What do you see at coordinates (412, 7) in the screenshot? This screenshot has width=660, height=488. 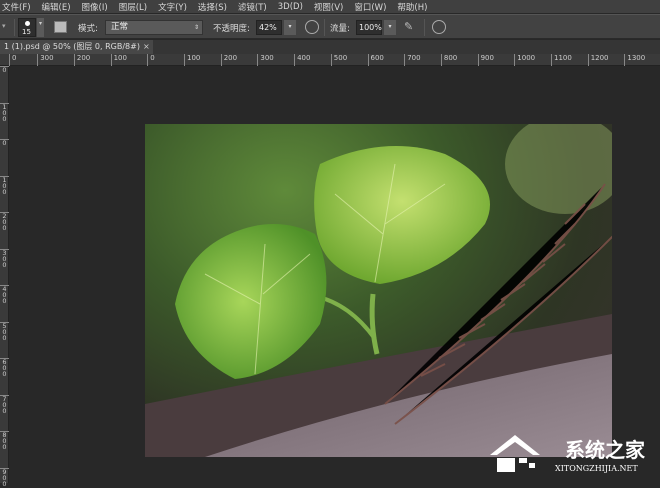 I see `menu-item: 帮助(H)` at bounding box center [412, 7].